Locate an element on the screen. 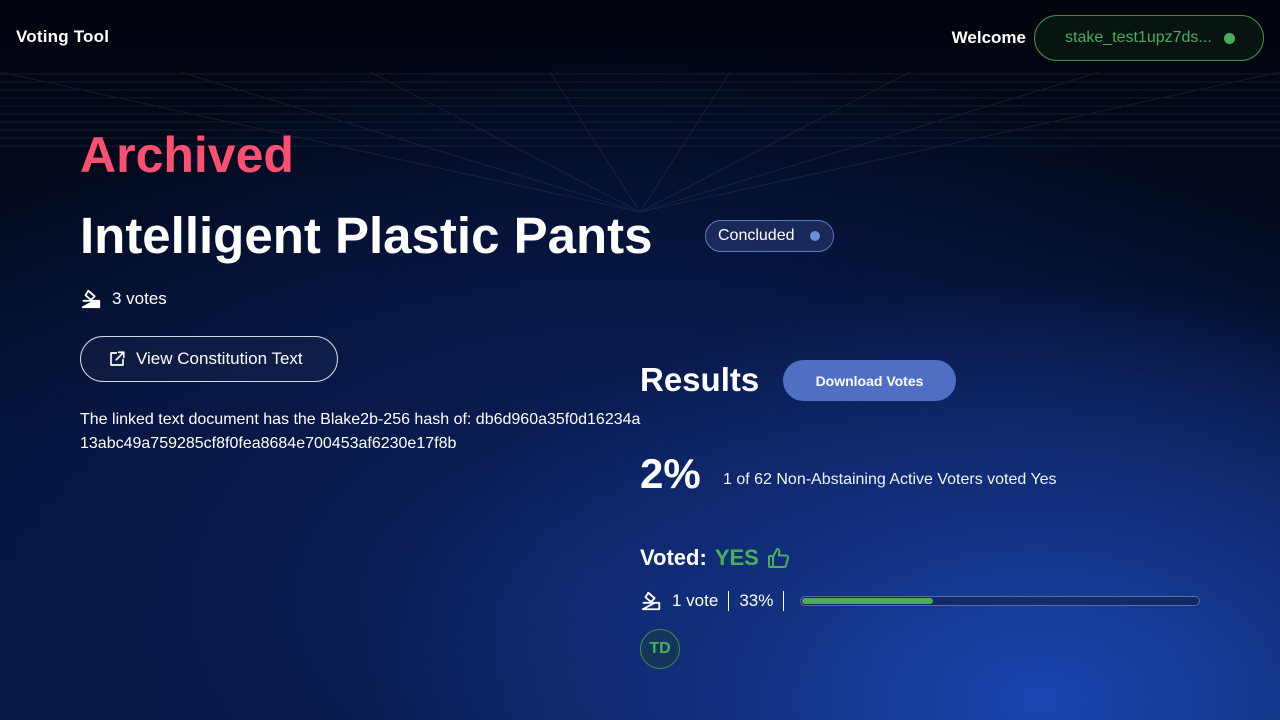 The image size is (1280, 720). status-badge: Concluded is located at coordinates (769, 236).